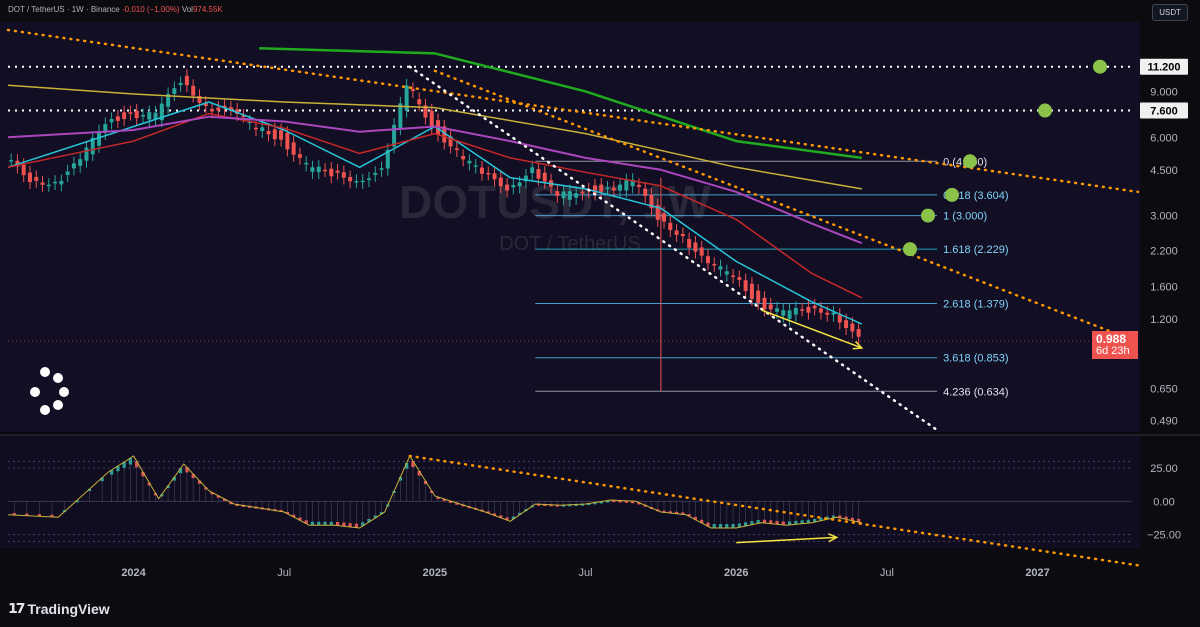 The image size is (1200, 627). I want to click on oscillator-axis: 25.00 0.00 −25.00, so click(1164, 502).